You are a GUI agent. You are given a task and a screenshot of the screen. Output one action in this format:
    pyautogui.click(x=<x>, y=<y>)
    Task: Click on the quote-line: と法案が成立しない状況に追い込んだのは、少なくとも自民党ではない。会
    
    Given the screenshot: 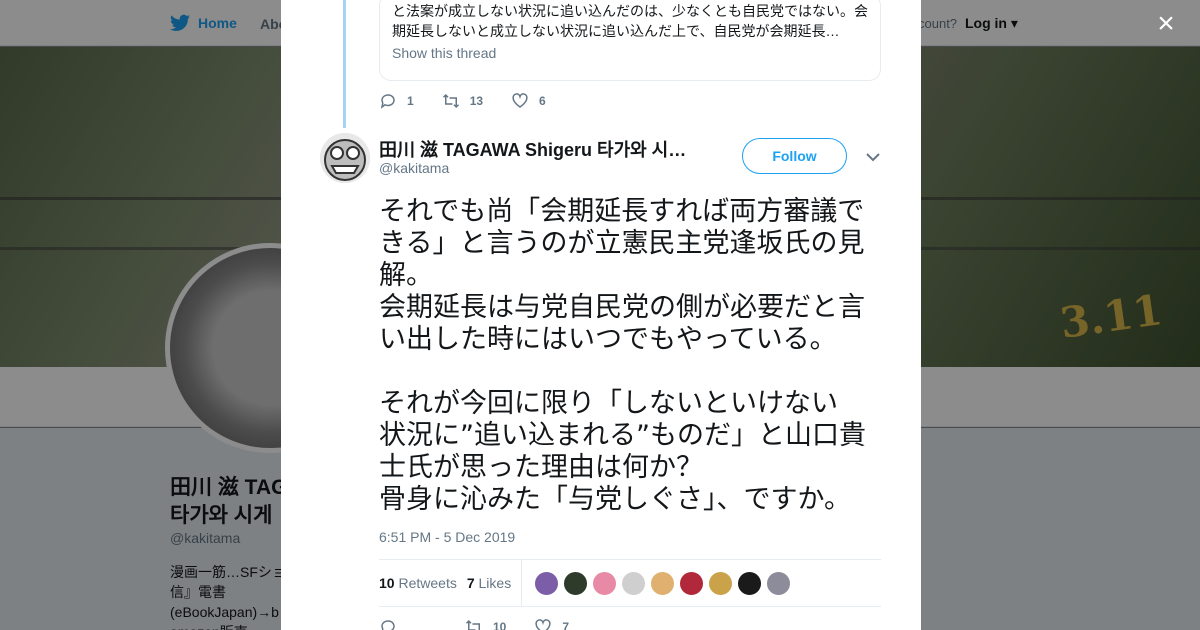 What is the action you would take?
    pyautogui.click(x=630, y=11)
    